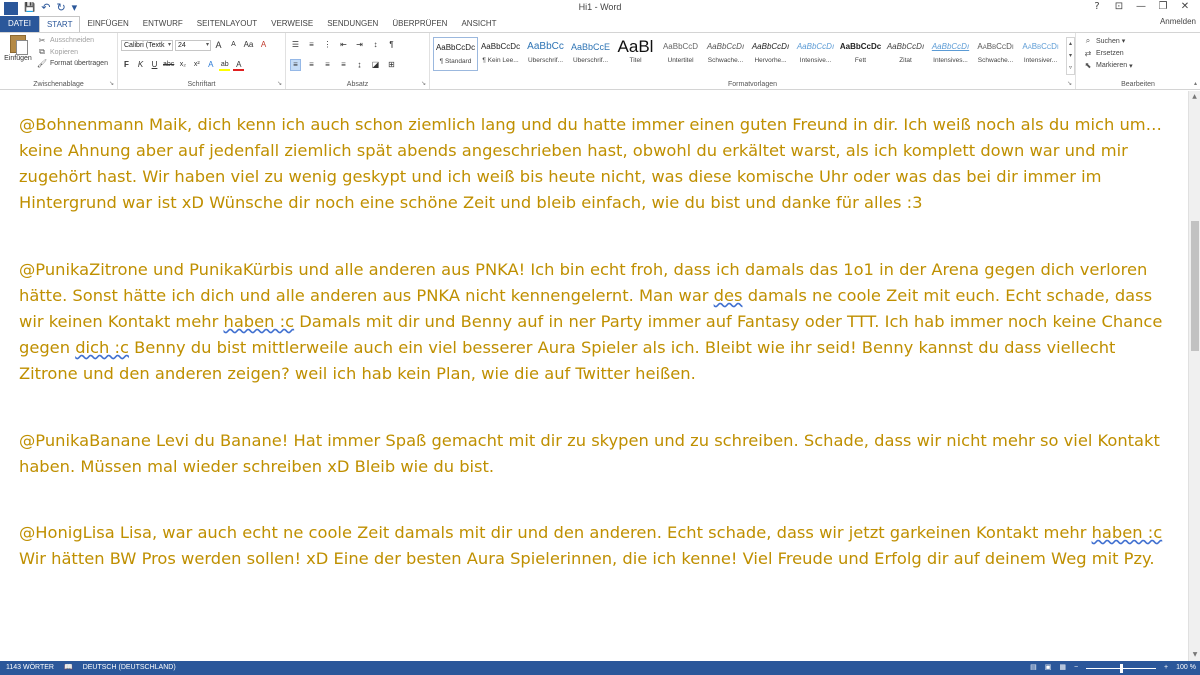  What do you see at coordinates (210, 65) in the screenshot?
I see `text-effects-button: A` at bounding box center [210, 65].